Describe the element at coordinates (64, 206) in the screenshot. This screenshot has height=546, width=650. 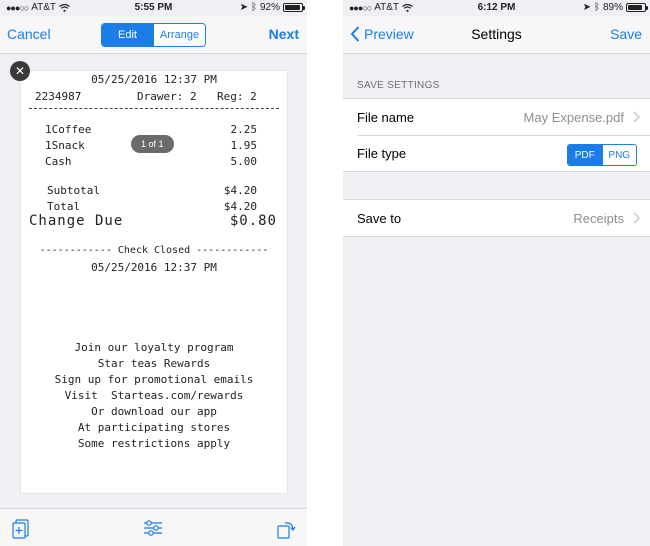
I see `receipt-total-label: Total` at that location.